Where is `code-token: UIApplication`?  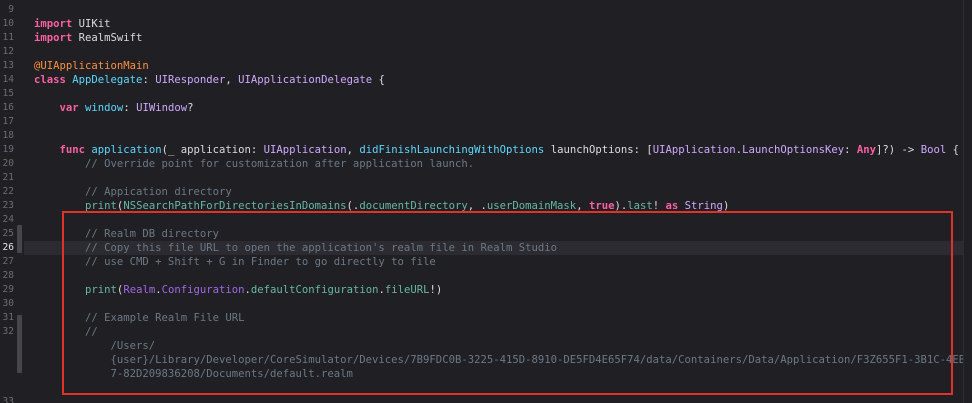 code-token: UIApplication is located at coordinates (694, 150).